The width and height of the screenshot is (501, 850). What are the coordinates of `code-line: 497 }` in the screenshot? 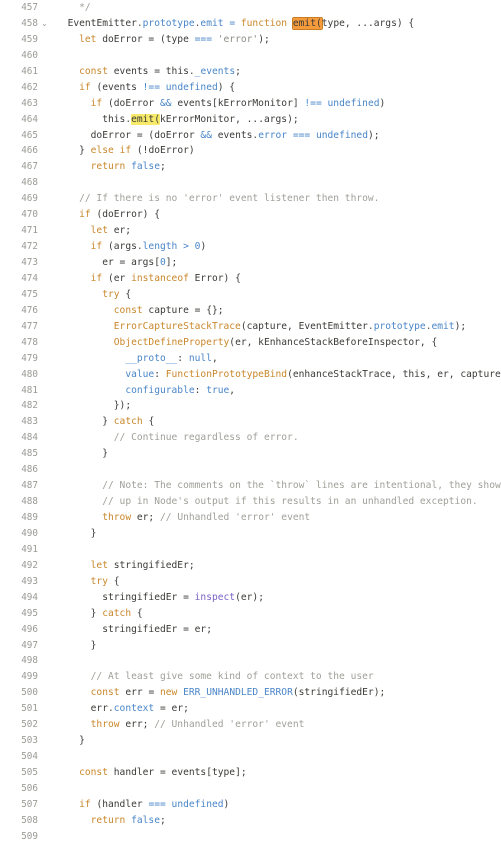 It's located at (250, 646).